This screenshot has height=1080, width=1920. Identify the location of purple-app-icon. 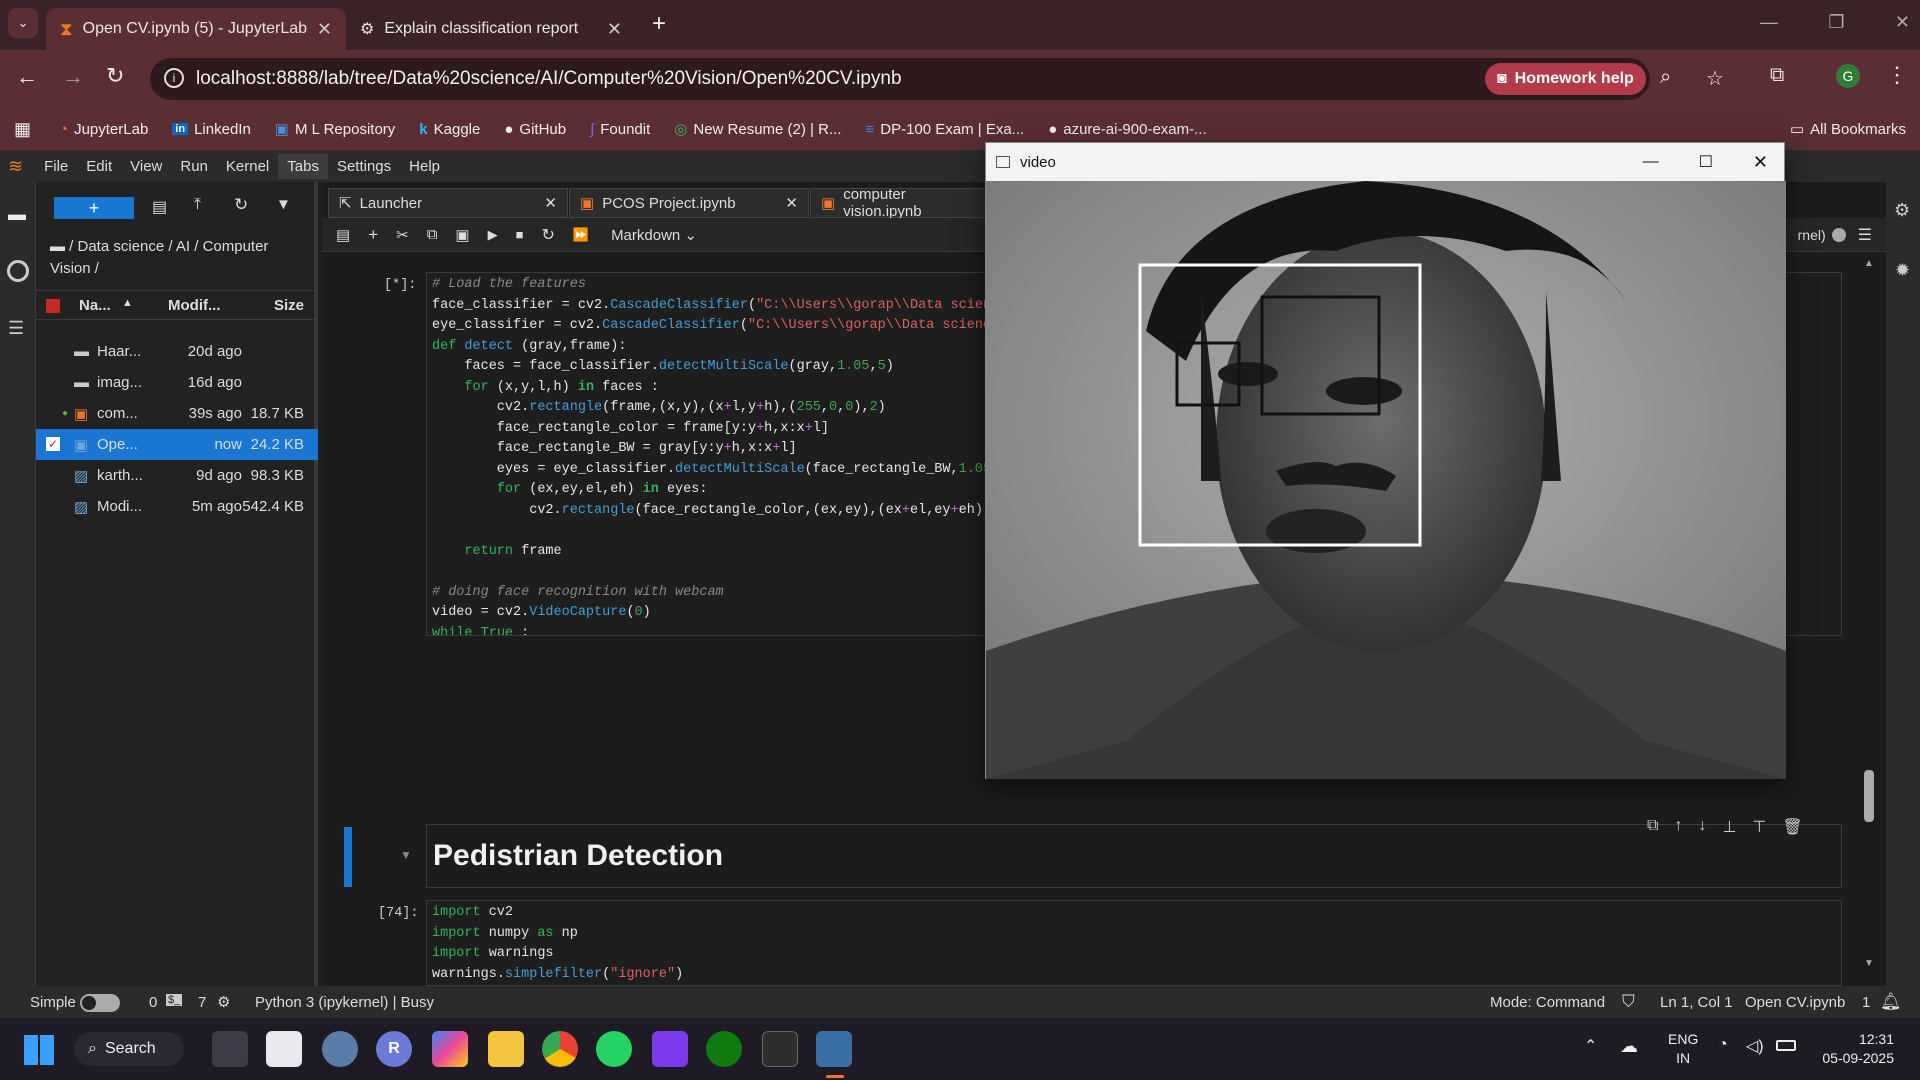
(670, 1049).